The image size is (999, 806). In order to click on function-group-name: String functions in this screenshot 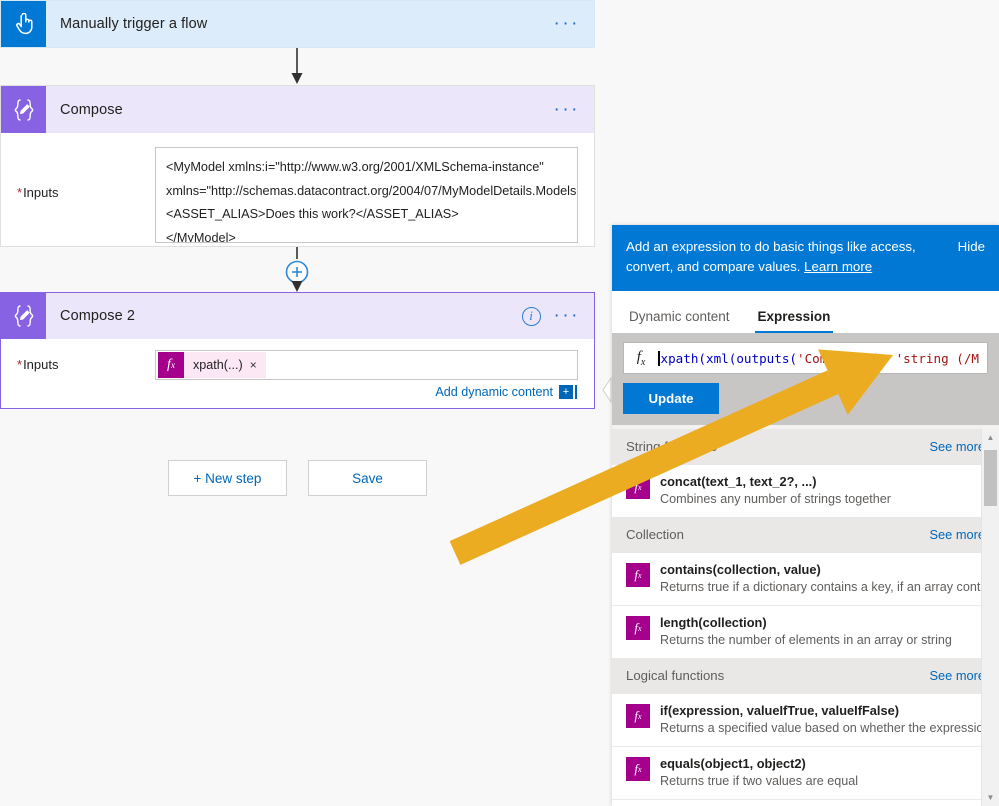, I will do `click(671, 446)`.